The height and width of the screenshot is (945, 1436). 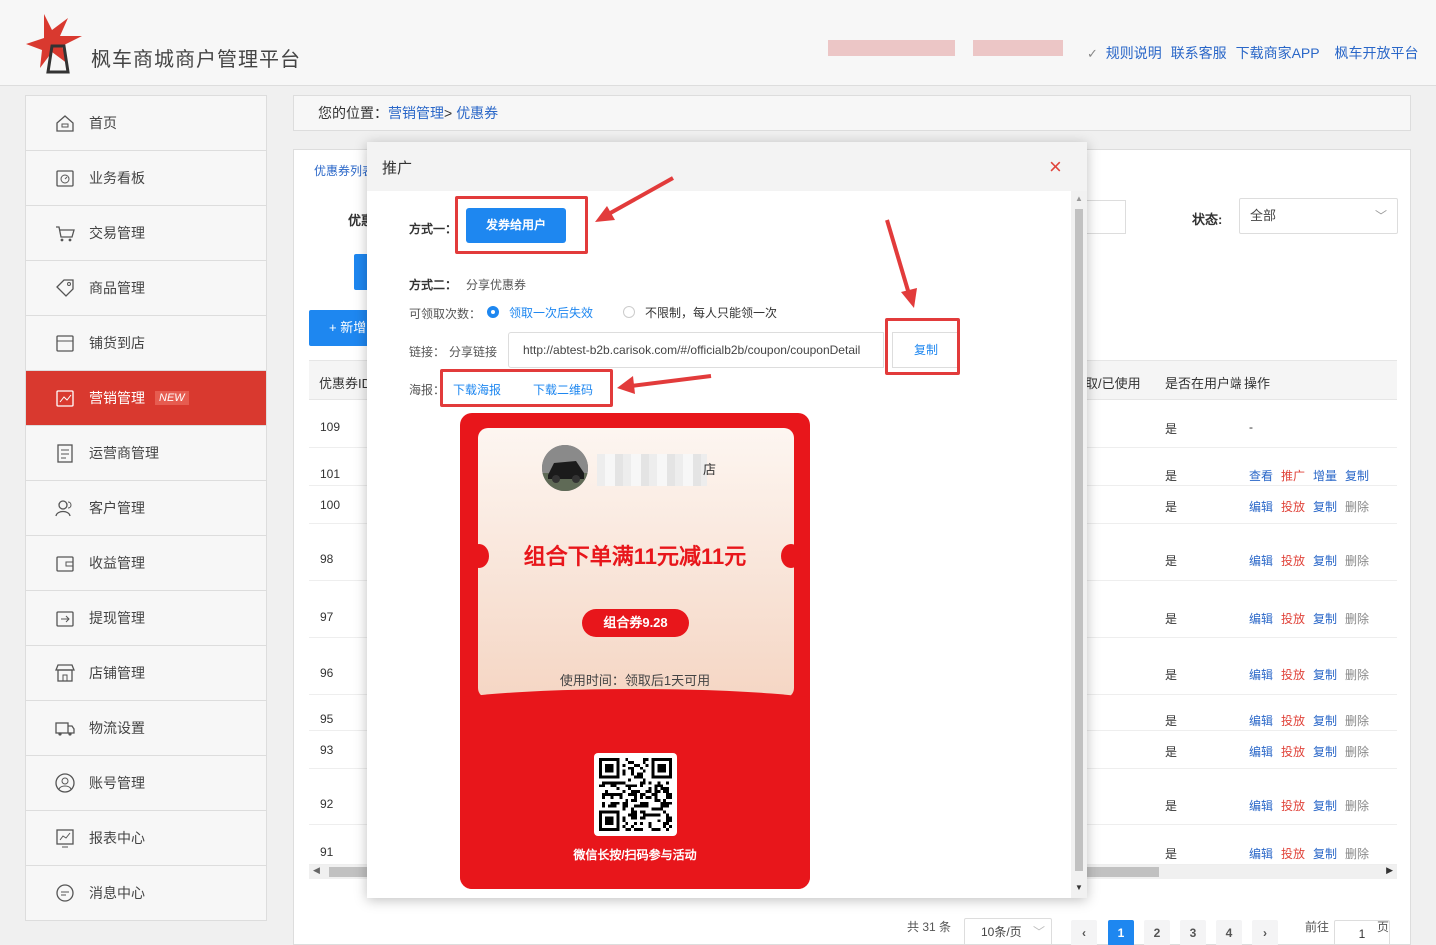 I want to click on sidebar-item-label: 交易管理, so click(x=117, y=233).